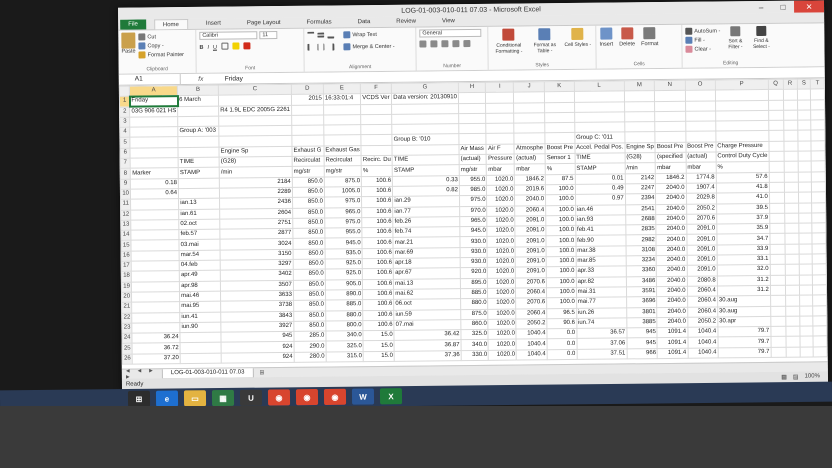 This screenshot has height=468, width=832. Describe the element at coordinates (427, 253) in the screenshot. I see `cell-G16: mar.69` at that location.